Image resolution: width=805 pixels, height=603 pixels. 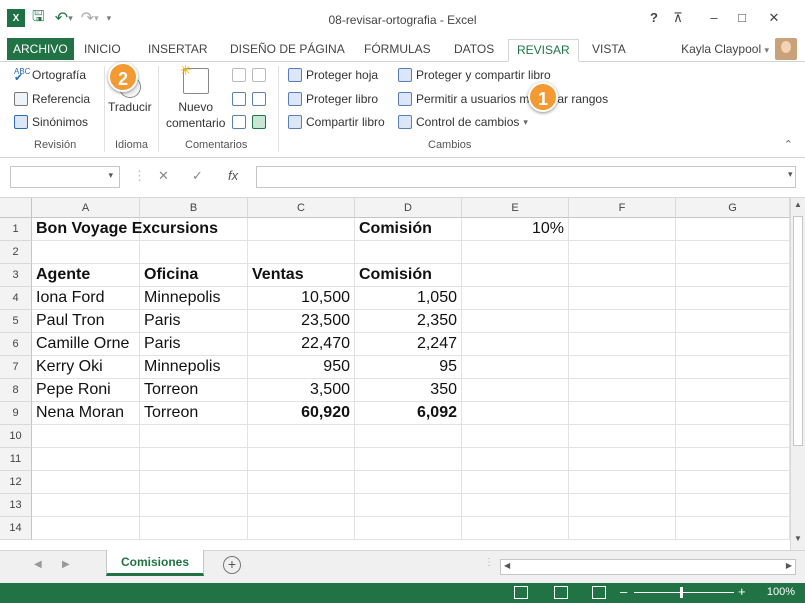 What do you see at coordinates (622, 390) in the screenshot?
I see `cell-f8` at bounding box center [622, 390].